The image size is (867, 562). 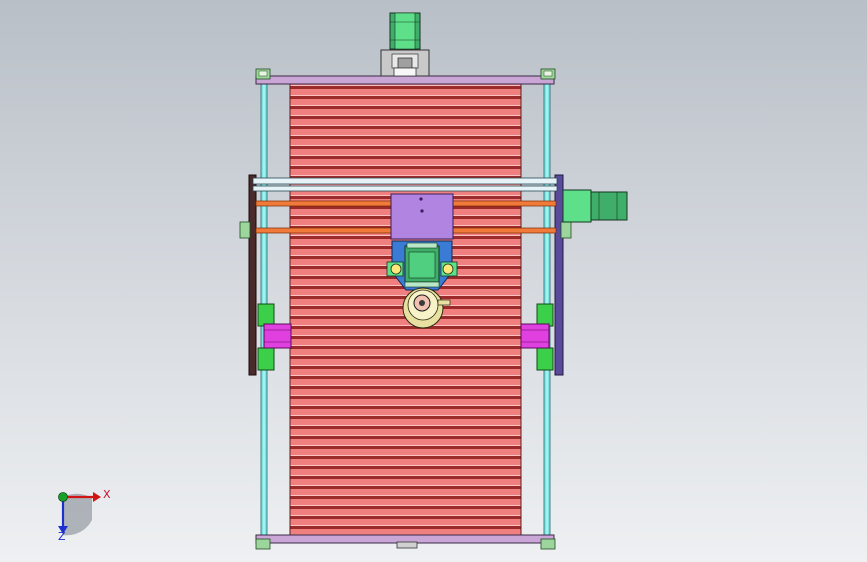 I want to click on y-bearing-block-right-top, so click(x=545, y=315).